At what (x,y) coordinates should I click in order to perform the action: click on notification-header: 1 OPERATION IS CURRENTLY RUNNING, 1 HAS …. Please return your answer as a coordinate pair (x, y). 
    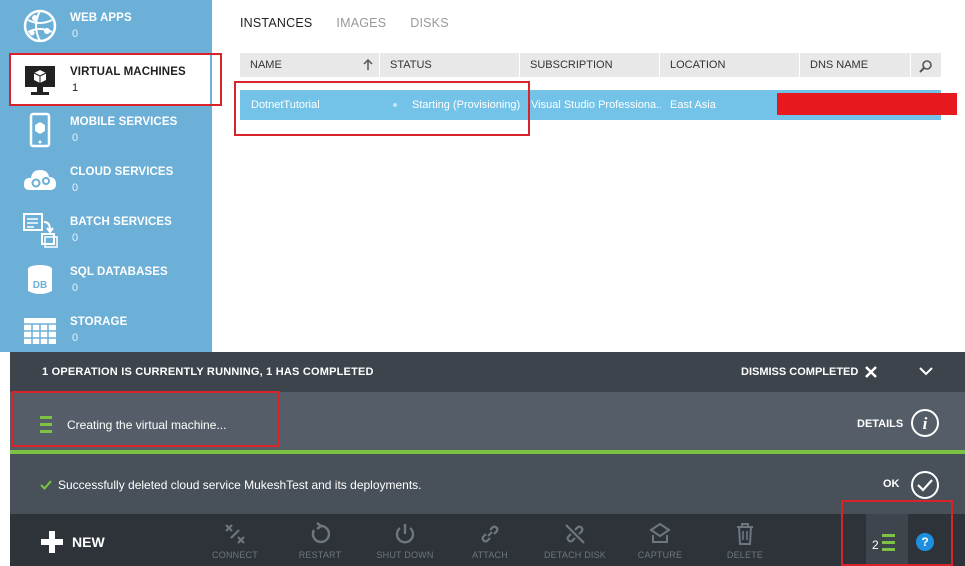
    Looking at the image, I should click on (487, 372).